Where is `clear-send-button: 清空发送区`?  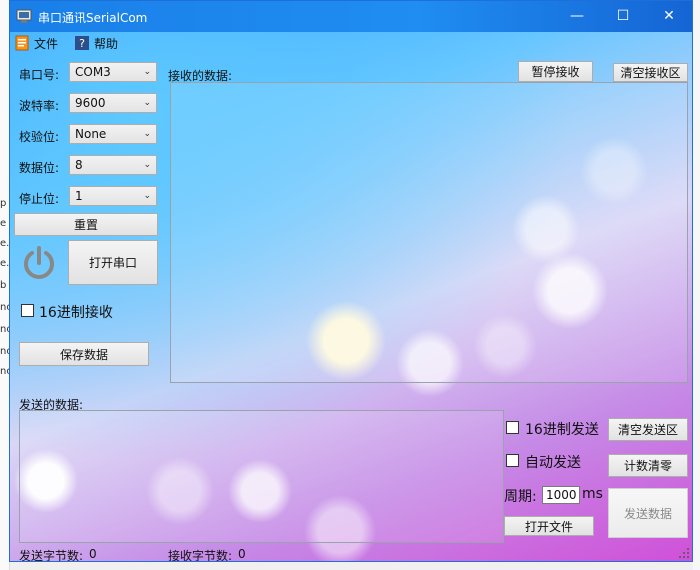 clear-send-button: 清空发送区 is located at coordinates (648, 429).